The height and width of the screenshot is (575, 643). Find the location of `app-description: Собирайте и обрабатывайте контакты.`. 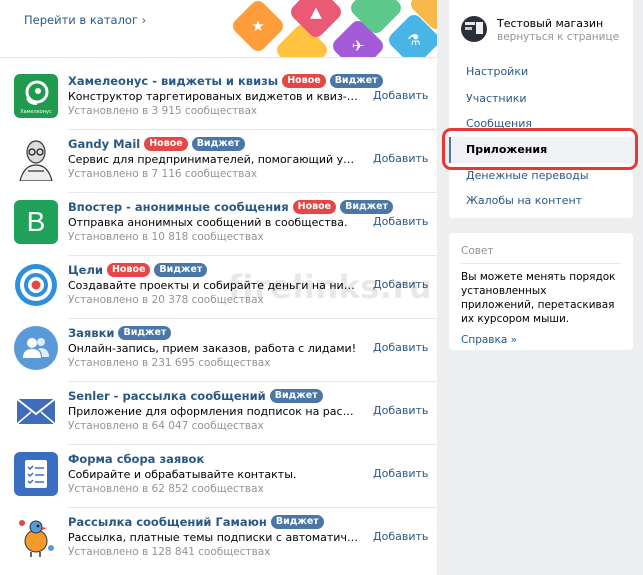

app-description: Собирайте и обрабатывайте контакты. is located at coordinates (182, 474).